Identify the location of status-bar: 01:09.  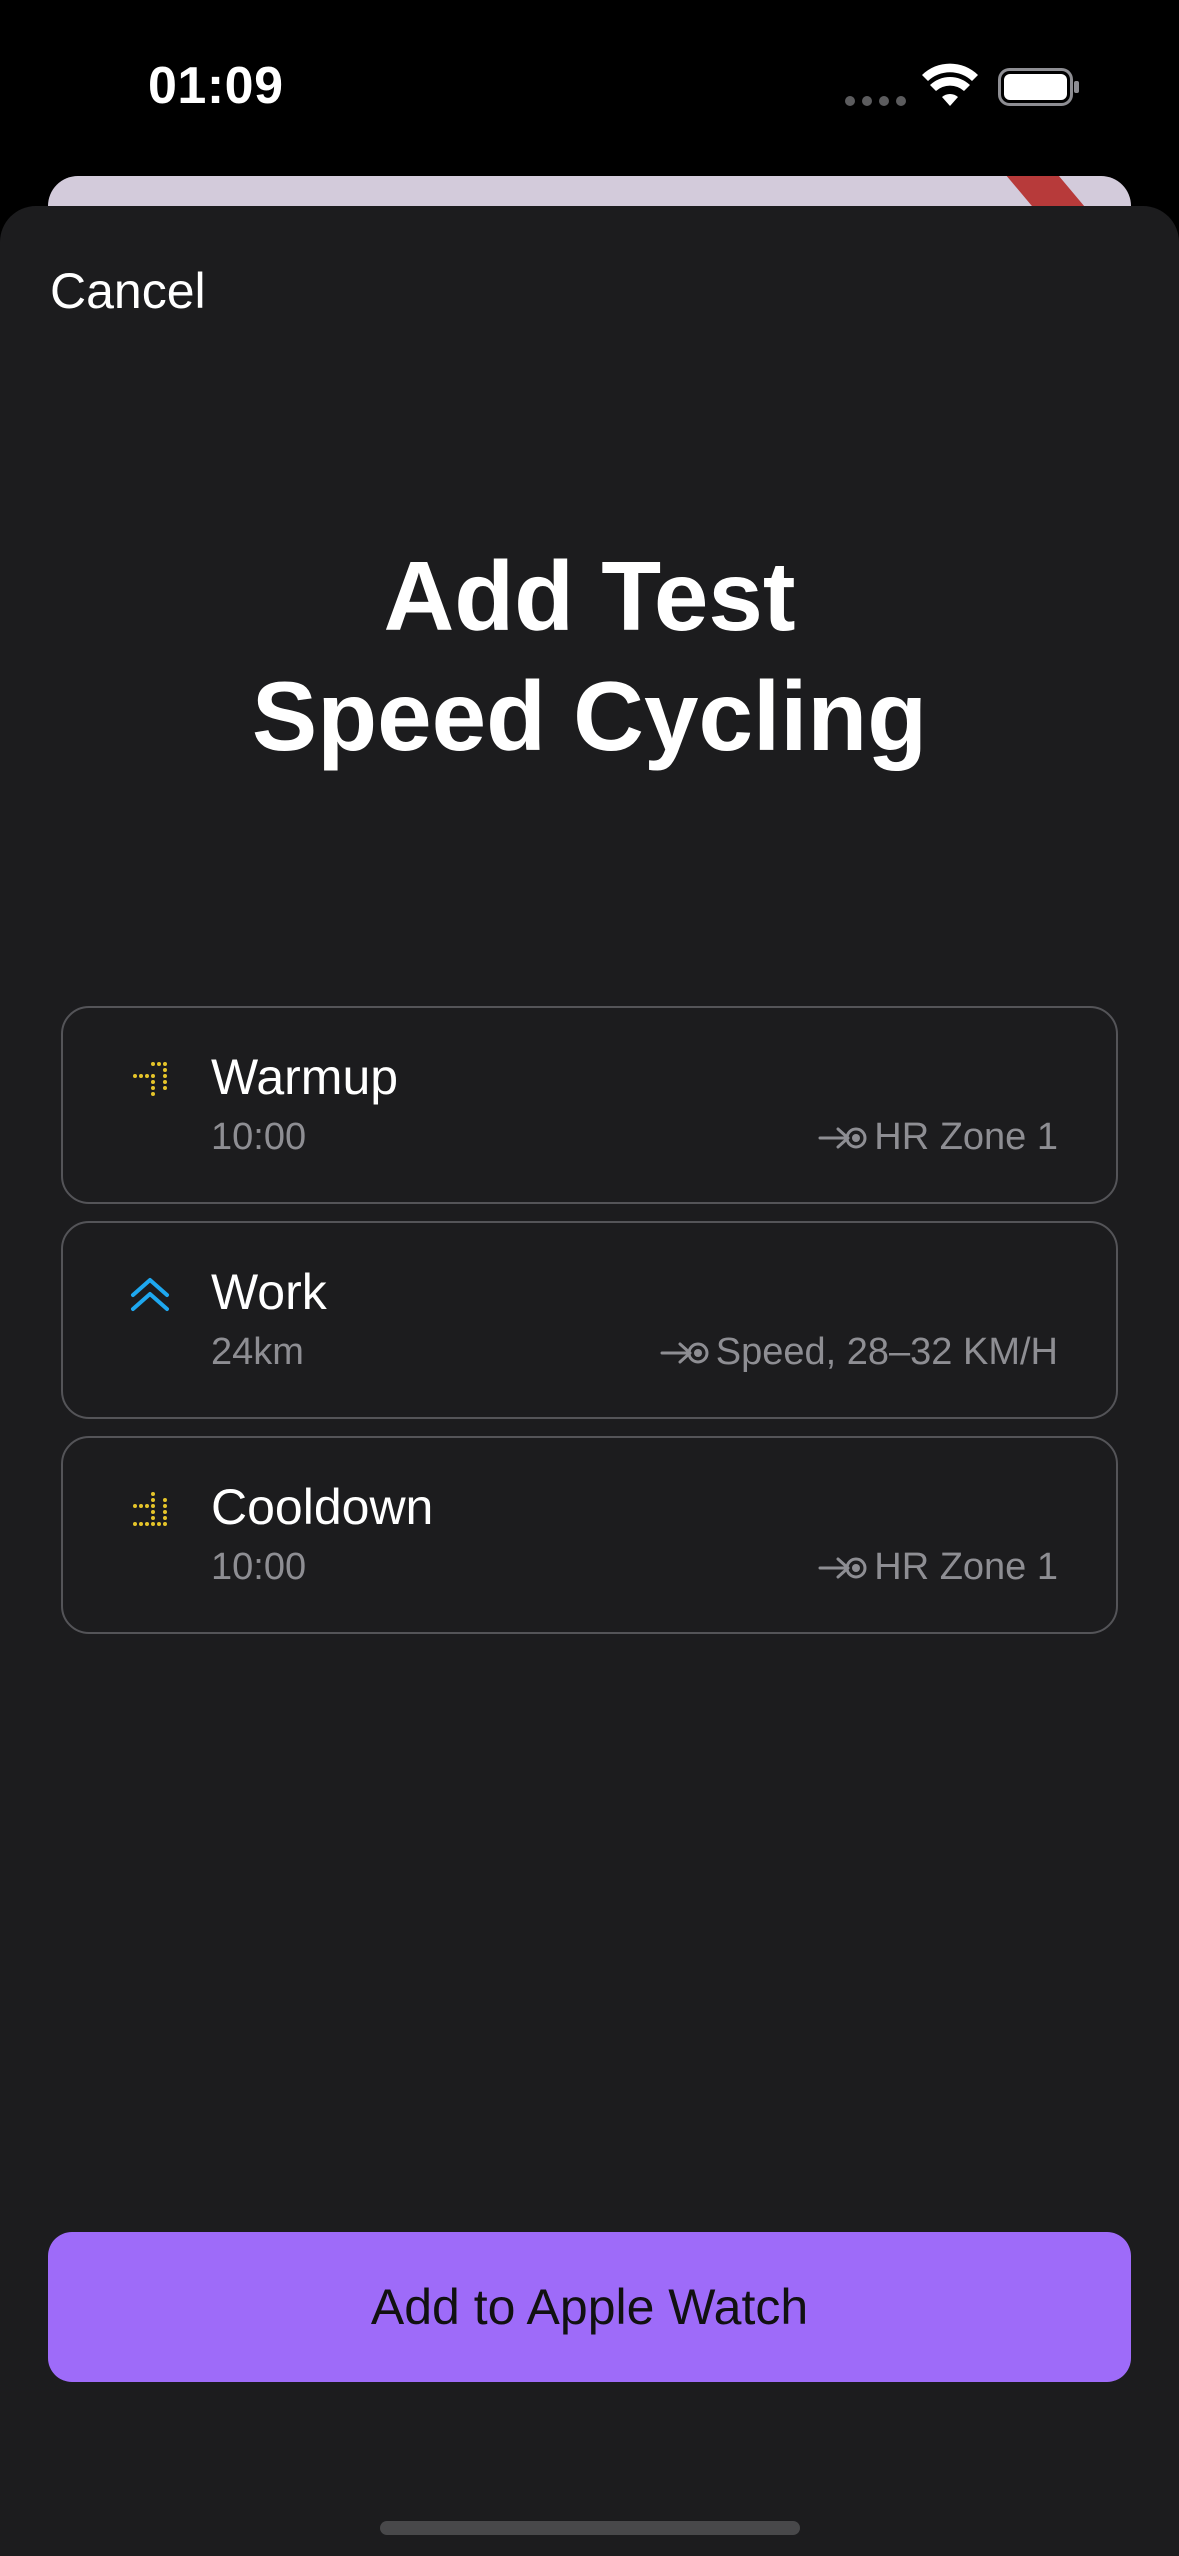
(589, 85).